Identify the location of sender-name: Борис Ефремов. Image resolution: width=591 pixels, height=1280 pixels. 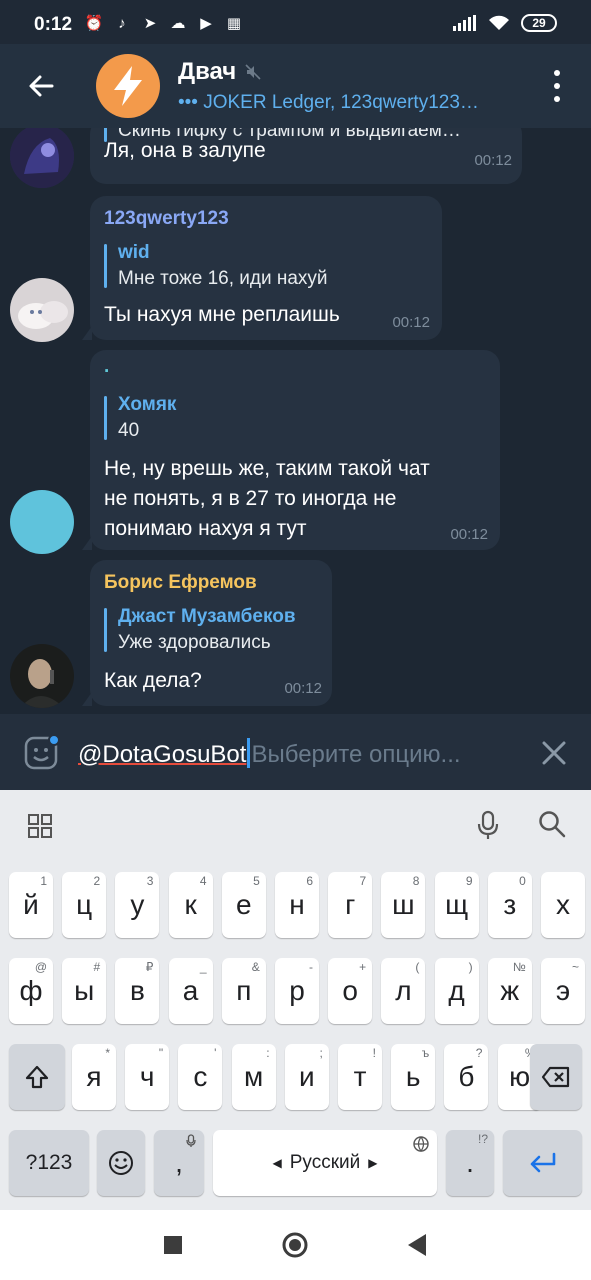
(180, 583).